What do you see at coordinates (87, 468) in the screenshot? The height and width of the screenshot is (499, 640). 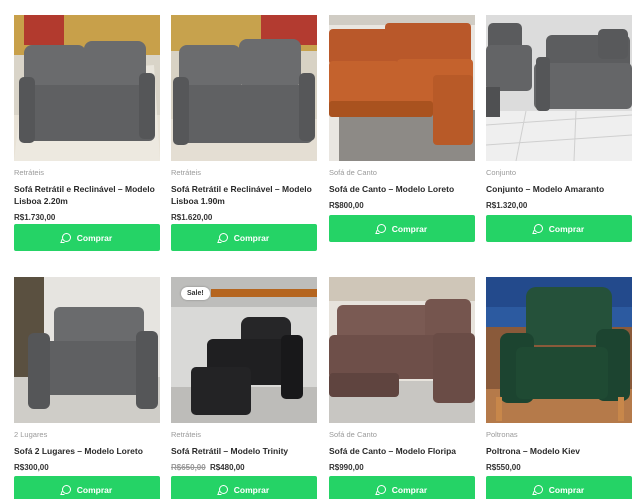 I see `product-price: R$300,00` at bounding box center [87, 468].